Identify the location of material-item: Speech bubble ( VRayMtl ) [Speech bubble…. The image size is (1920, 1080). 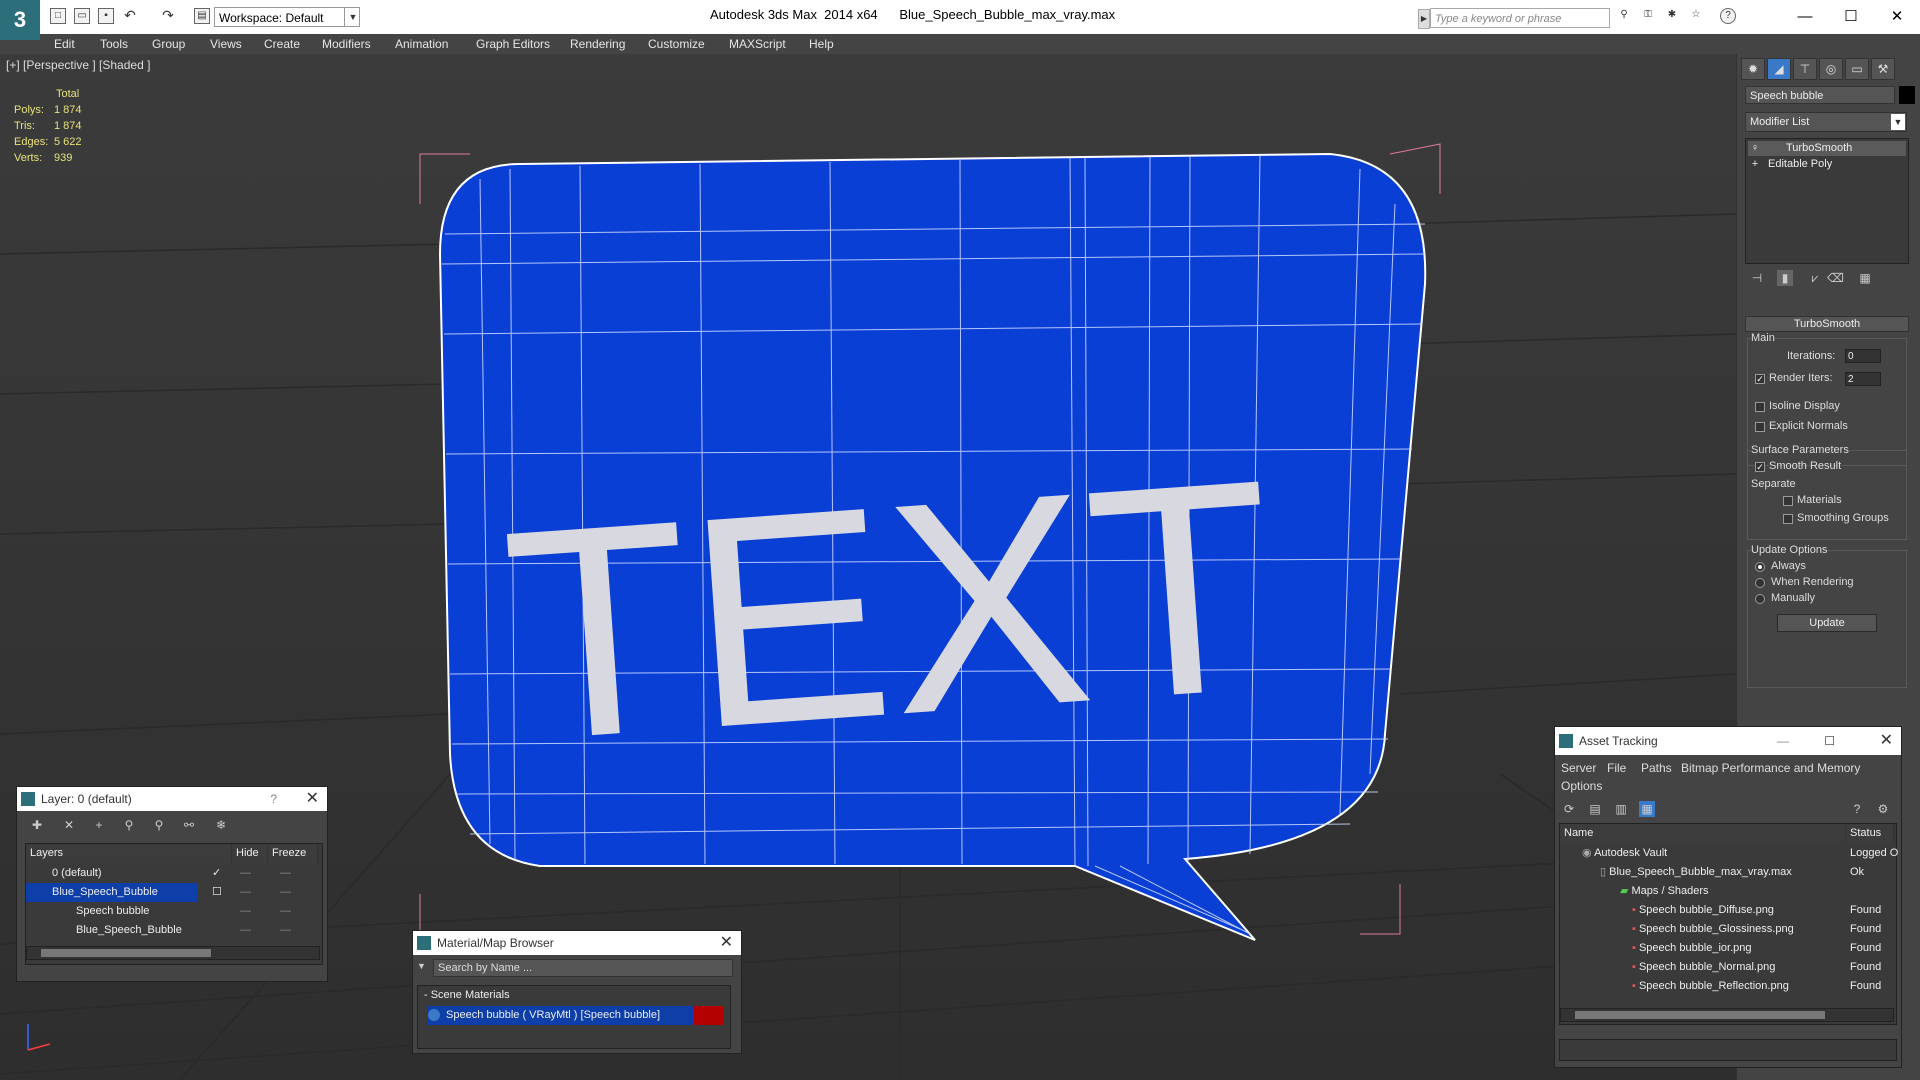
(576, 1015).